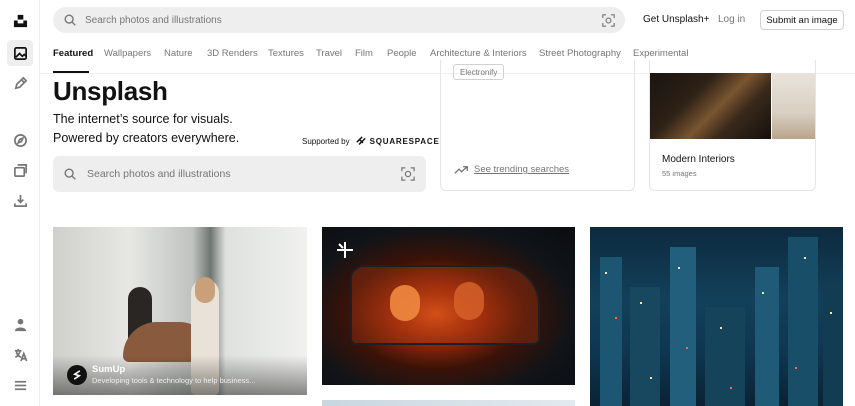 This screenshot has width=855, height=406. What do you see at coordinates (146, 138) in the screenshot?
I see `hero-subtagline: Powered by creators everywhere.` at bounding box center [146, 138].